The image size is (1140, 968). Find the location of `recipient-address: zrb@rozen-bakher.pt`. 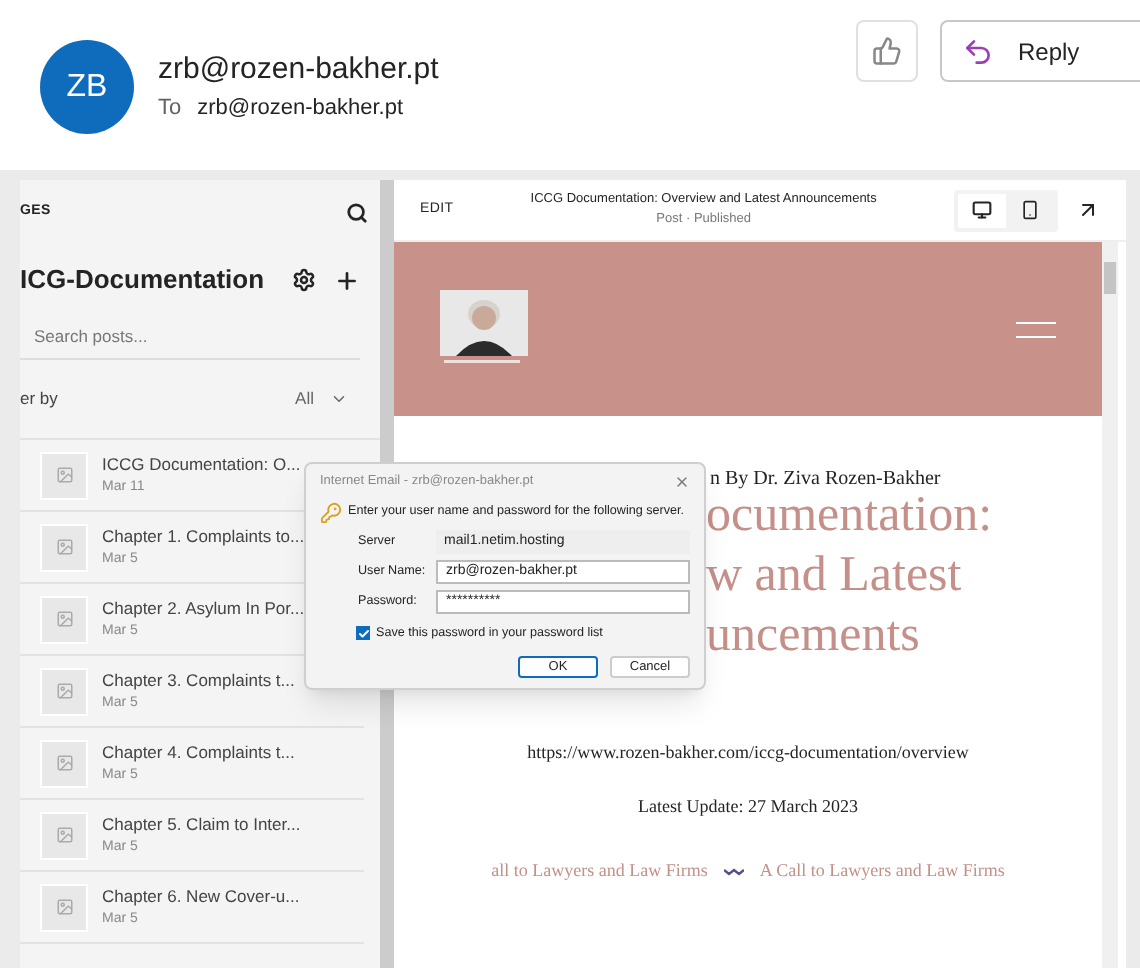

recipient-address: zrb@rozen-bakher.pt is located at coordinates (300, 109).